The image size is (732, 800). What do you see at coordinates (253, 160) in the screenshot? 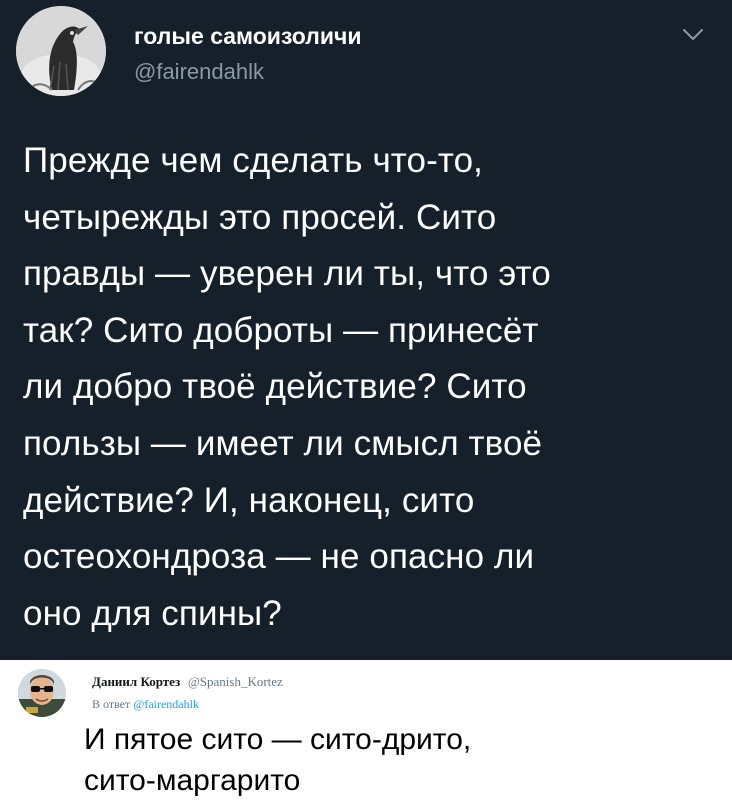
I see `tweet-text-line: Прежде чем сделать что-то,` at bounding box center [253, 160].